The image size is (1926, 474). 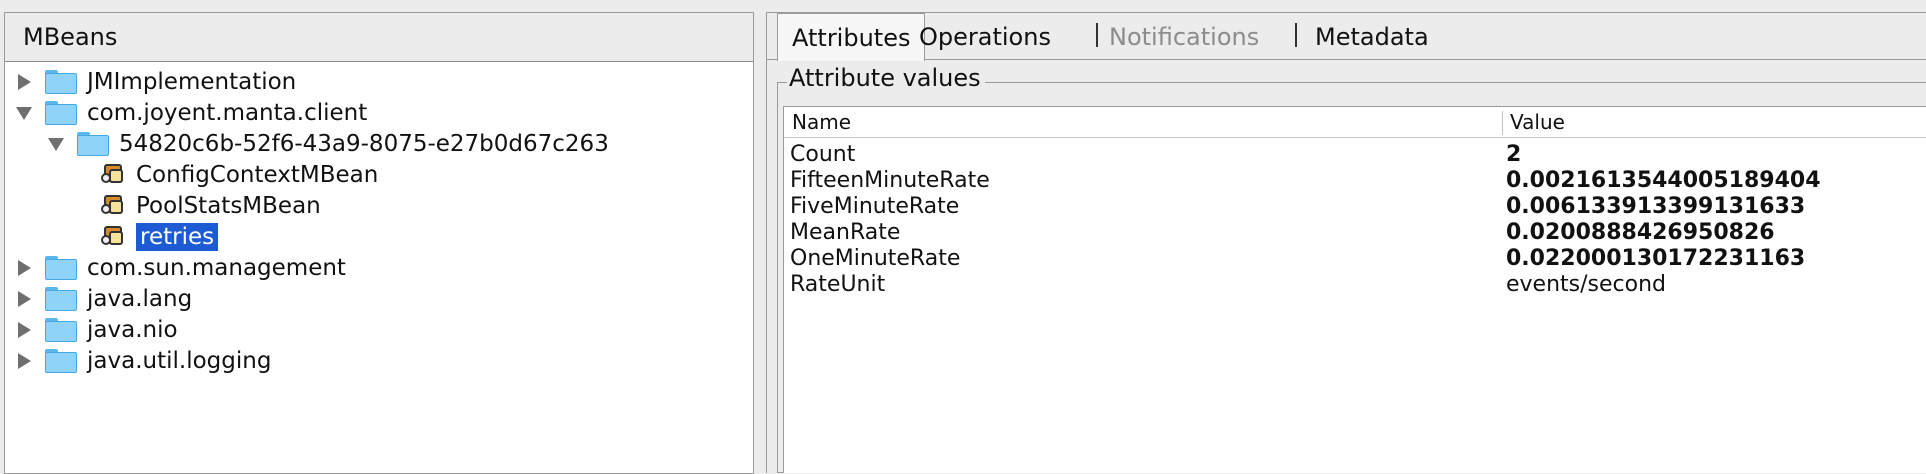 I want to click on tree-node-label: retries, so click(x=177, y=237).